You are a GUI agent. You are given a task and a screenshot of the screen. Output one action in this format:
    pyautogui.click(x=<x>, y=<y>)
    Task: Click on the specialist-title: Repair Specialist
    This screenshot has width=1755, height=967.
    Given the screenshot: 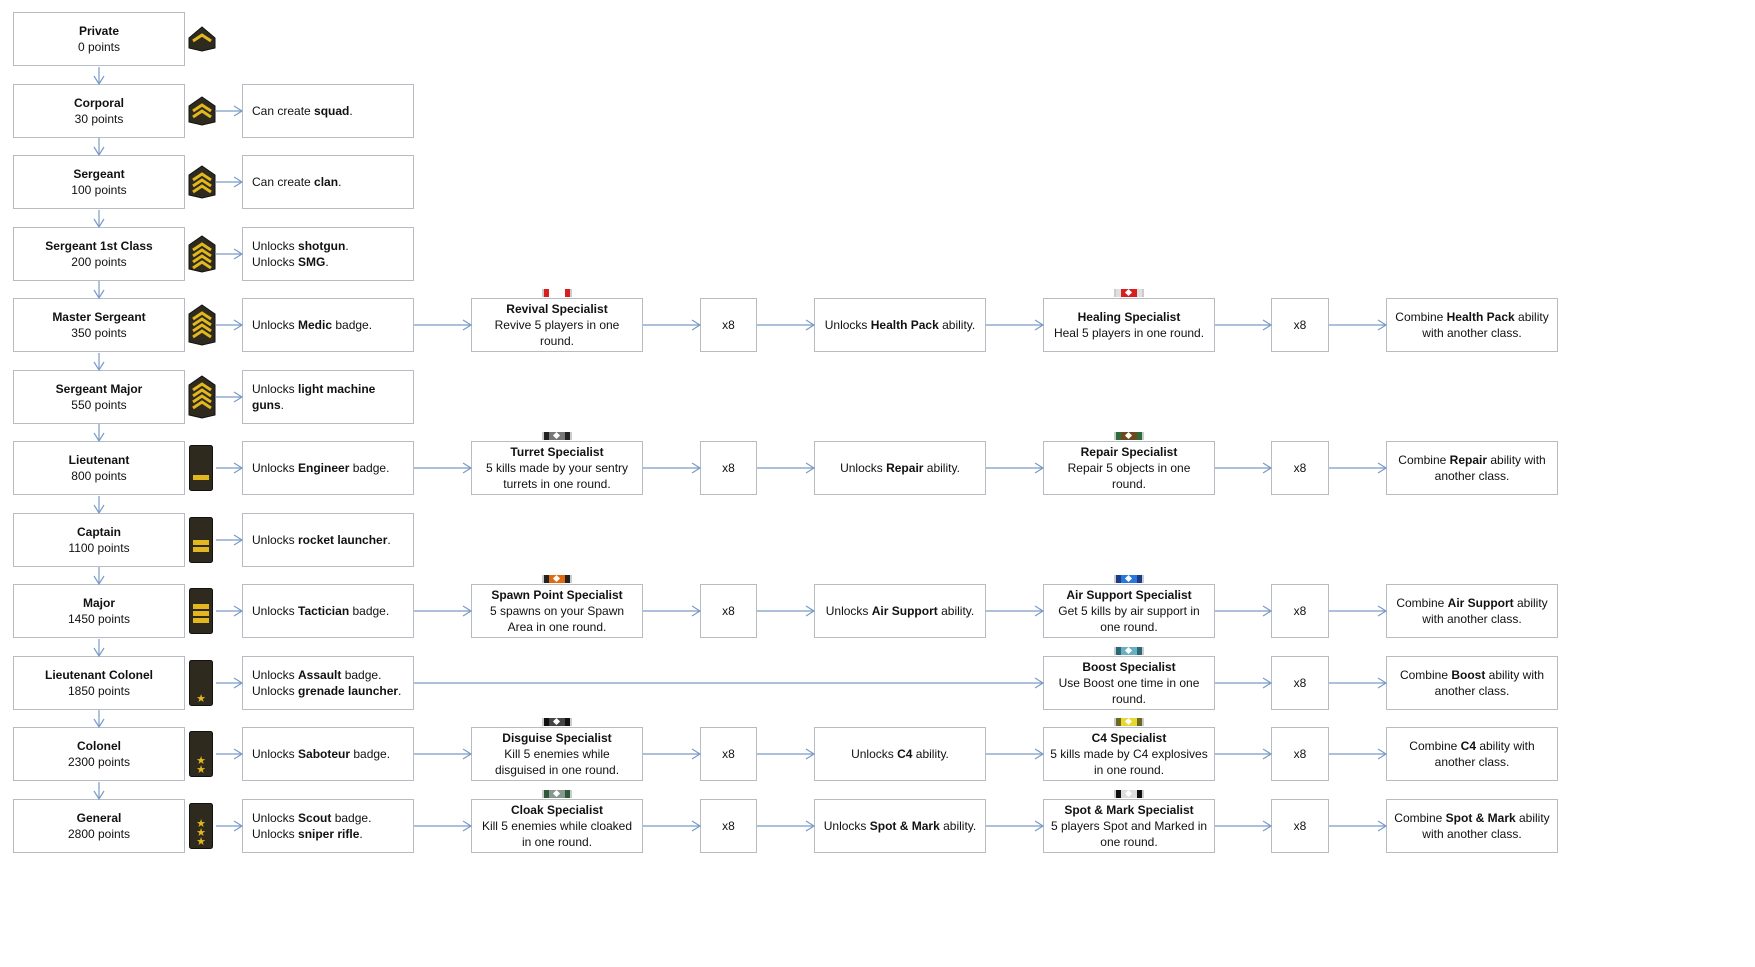 What is the action you would take?
    pyautogui.click(x=1129, y=452)
    